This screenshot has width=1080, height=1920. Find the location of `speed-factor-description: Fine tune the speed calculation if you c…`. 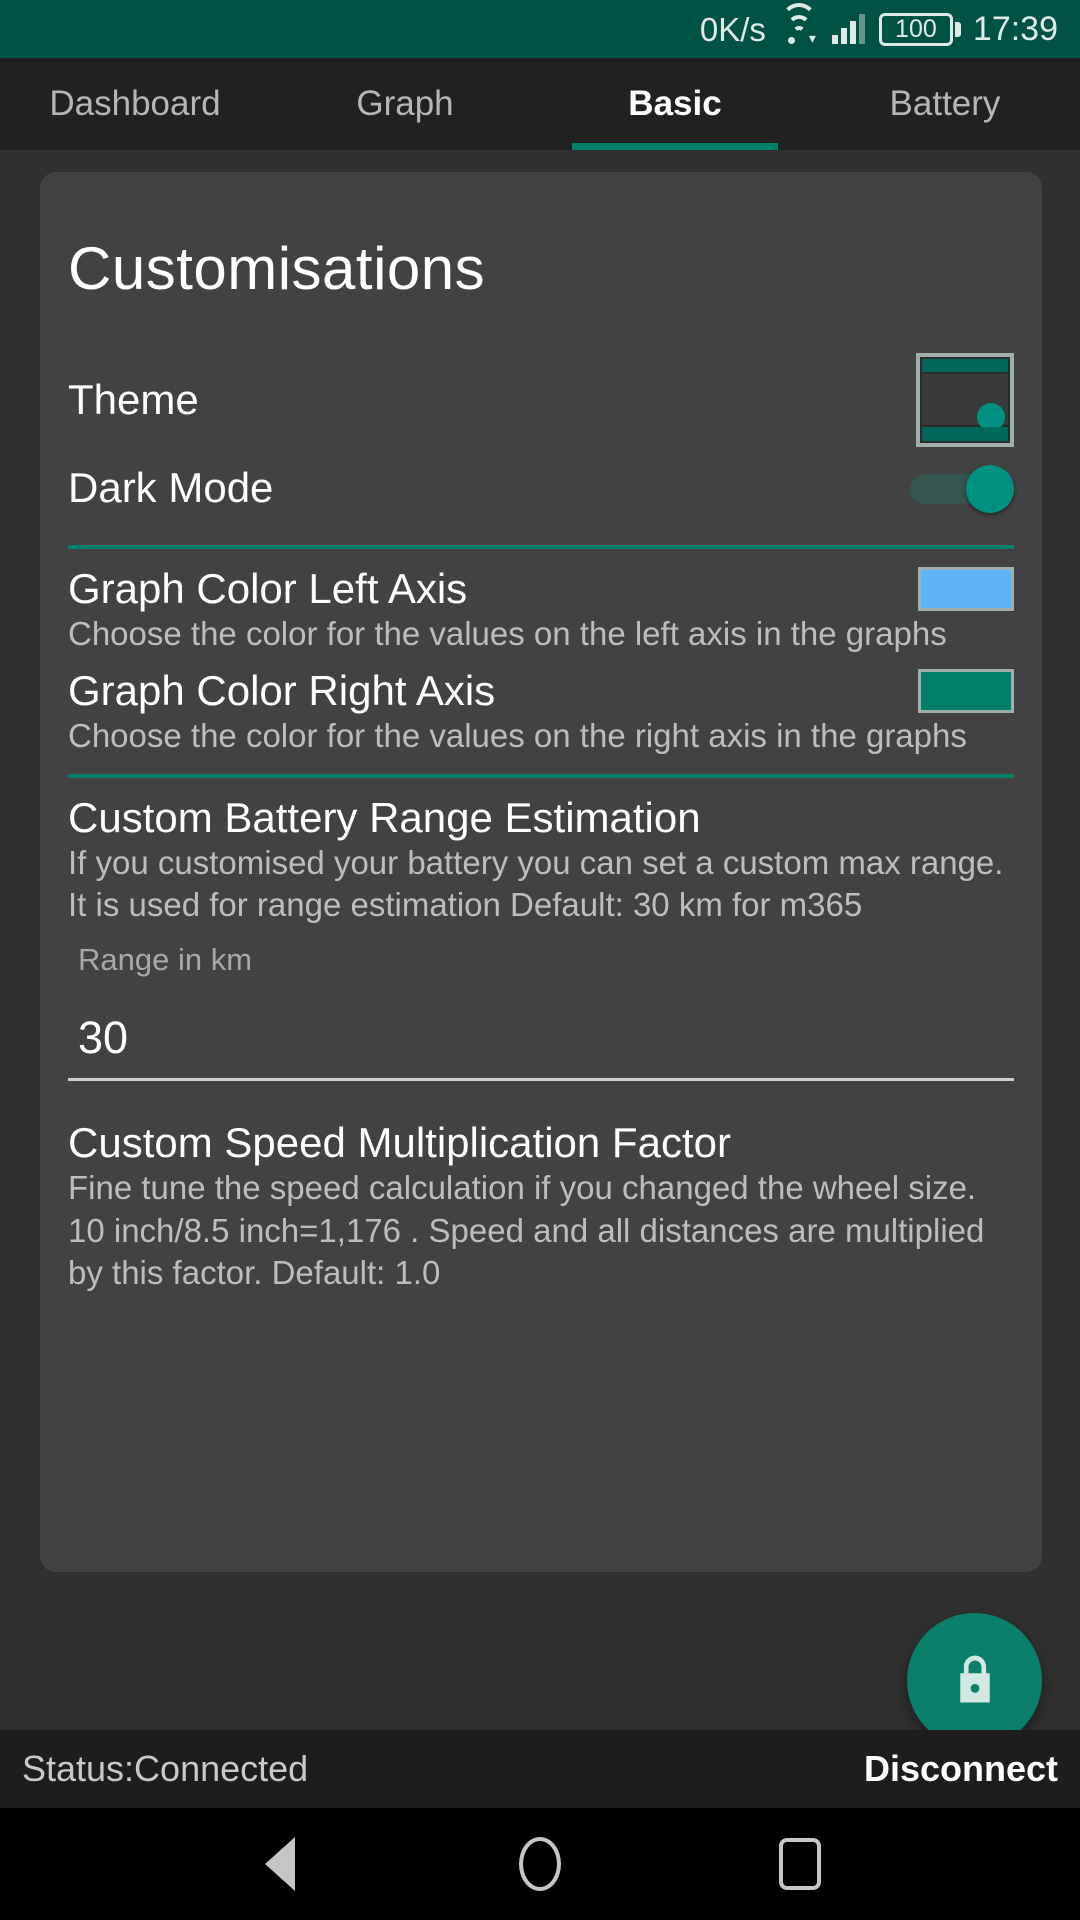

speed-factor-description: Fine tune the speed calculation if you c… is located at coordinates (526, 1230).